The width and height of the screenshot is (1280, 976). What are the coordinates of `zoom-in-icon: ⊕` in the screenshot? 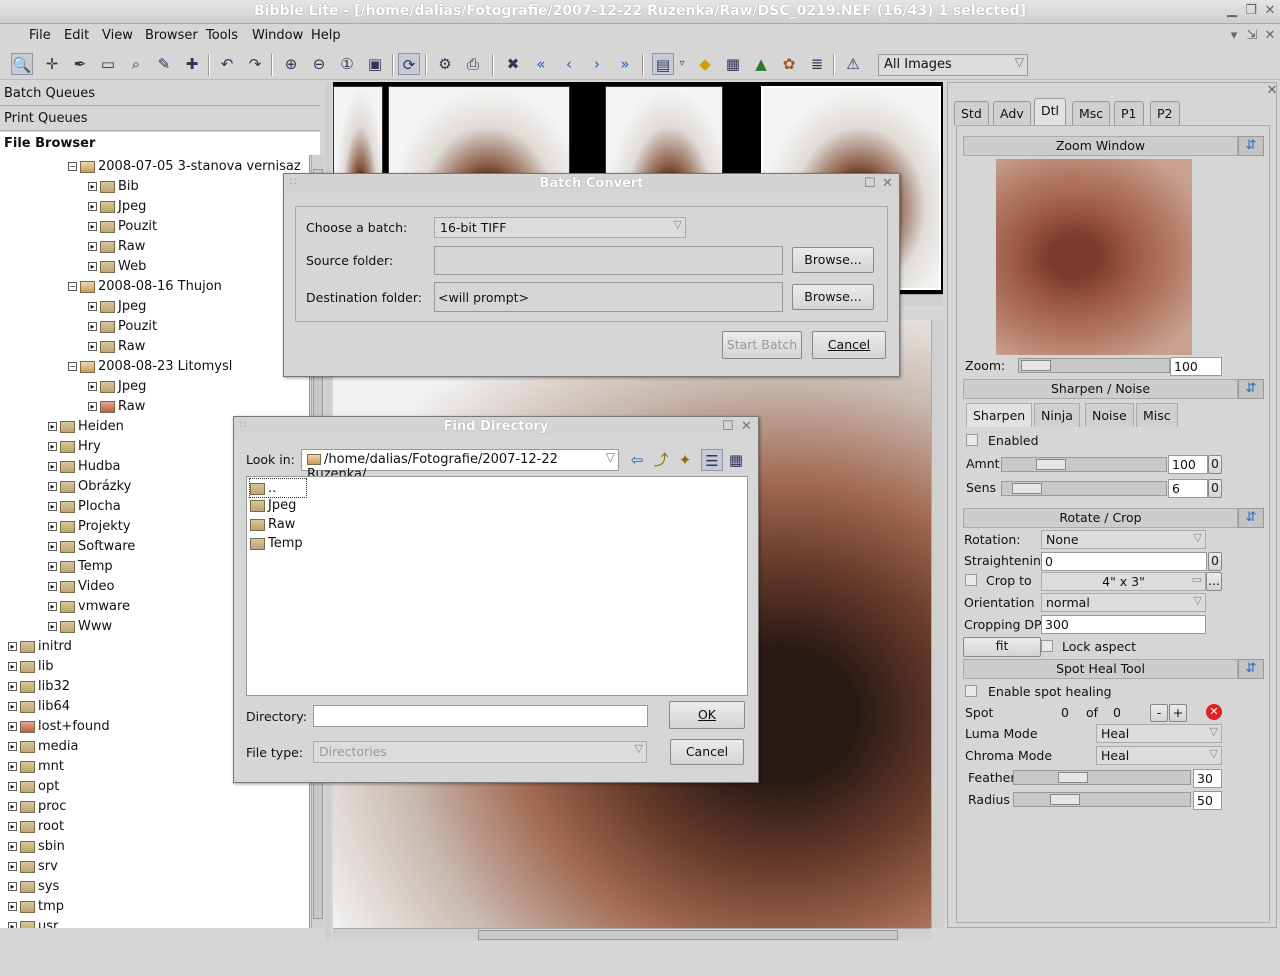 It's located at (291, 64).